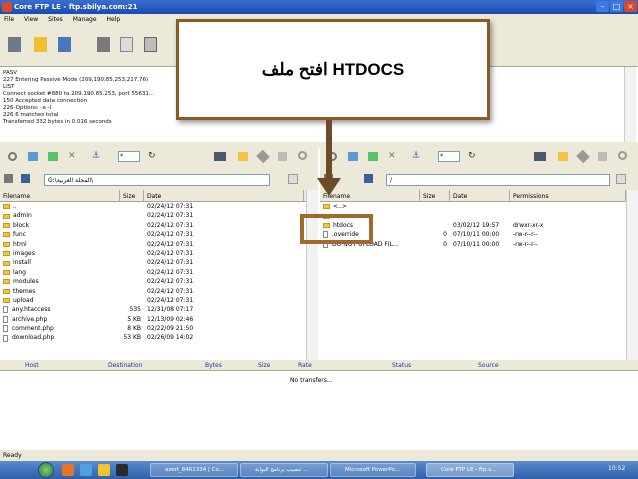 This screenshot has width=638, height=479. What do you see at coordinates (213, 365) in the screenshot?
I see `col-bytes: Bytes` at bounding box center [213, 365].